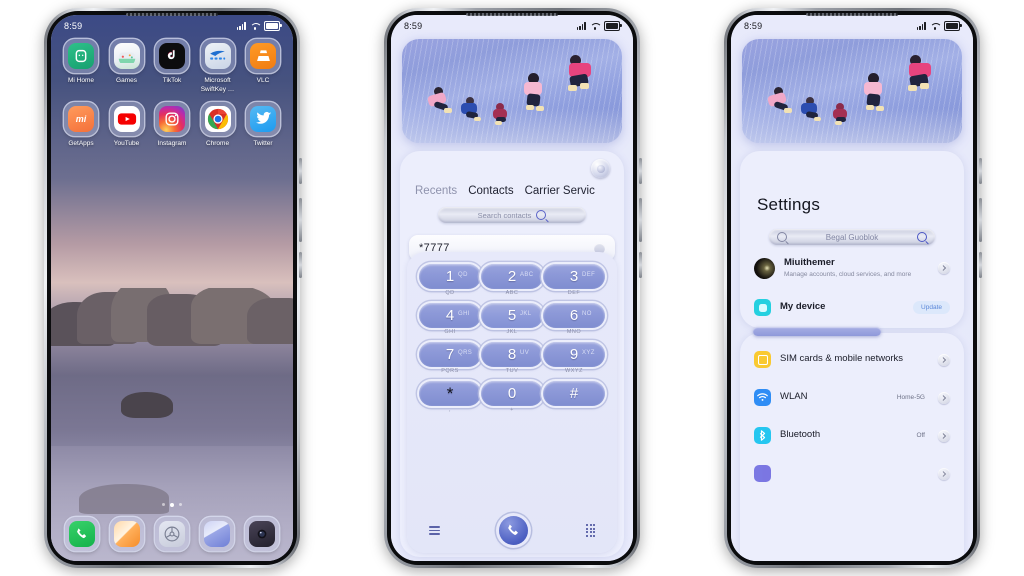  Describe the element at coordinates (450, 293) in the screenshot. I see `key-sublabel: QD` at that location.